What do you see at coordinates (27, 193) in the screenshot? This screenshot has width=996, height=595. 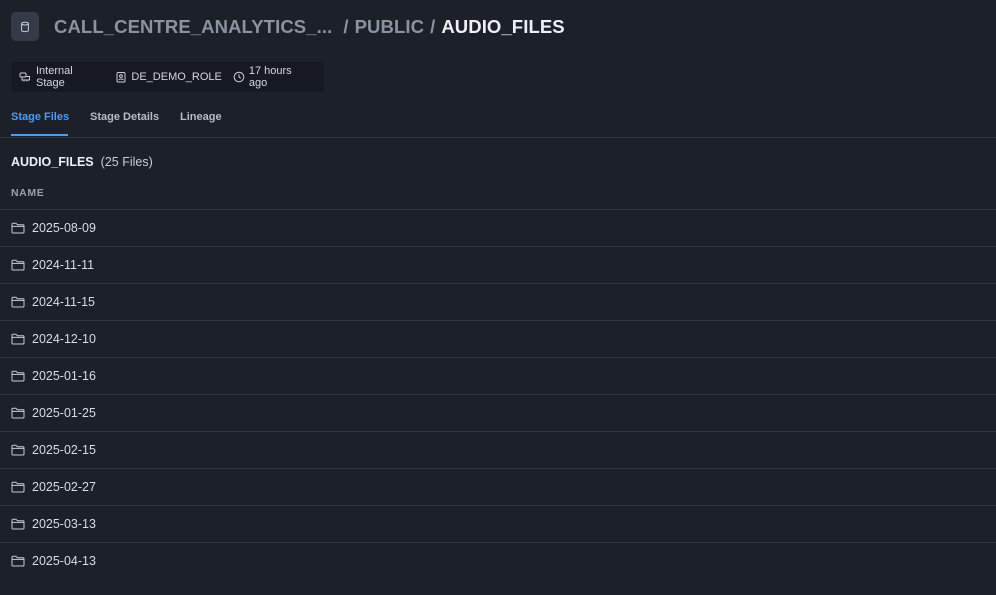 I see `column-header-name: NAME` at bounding box center [27, 193].